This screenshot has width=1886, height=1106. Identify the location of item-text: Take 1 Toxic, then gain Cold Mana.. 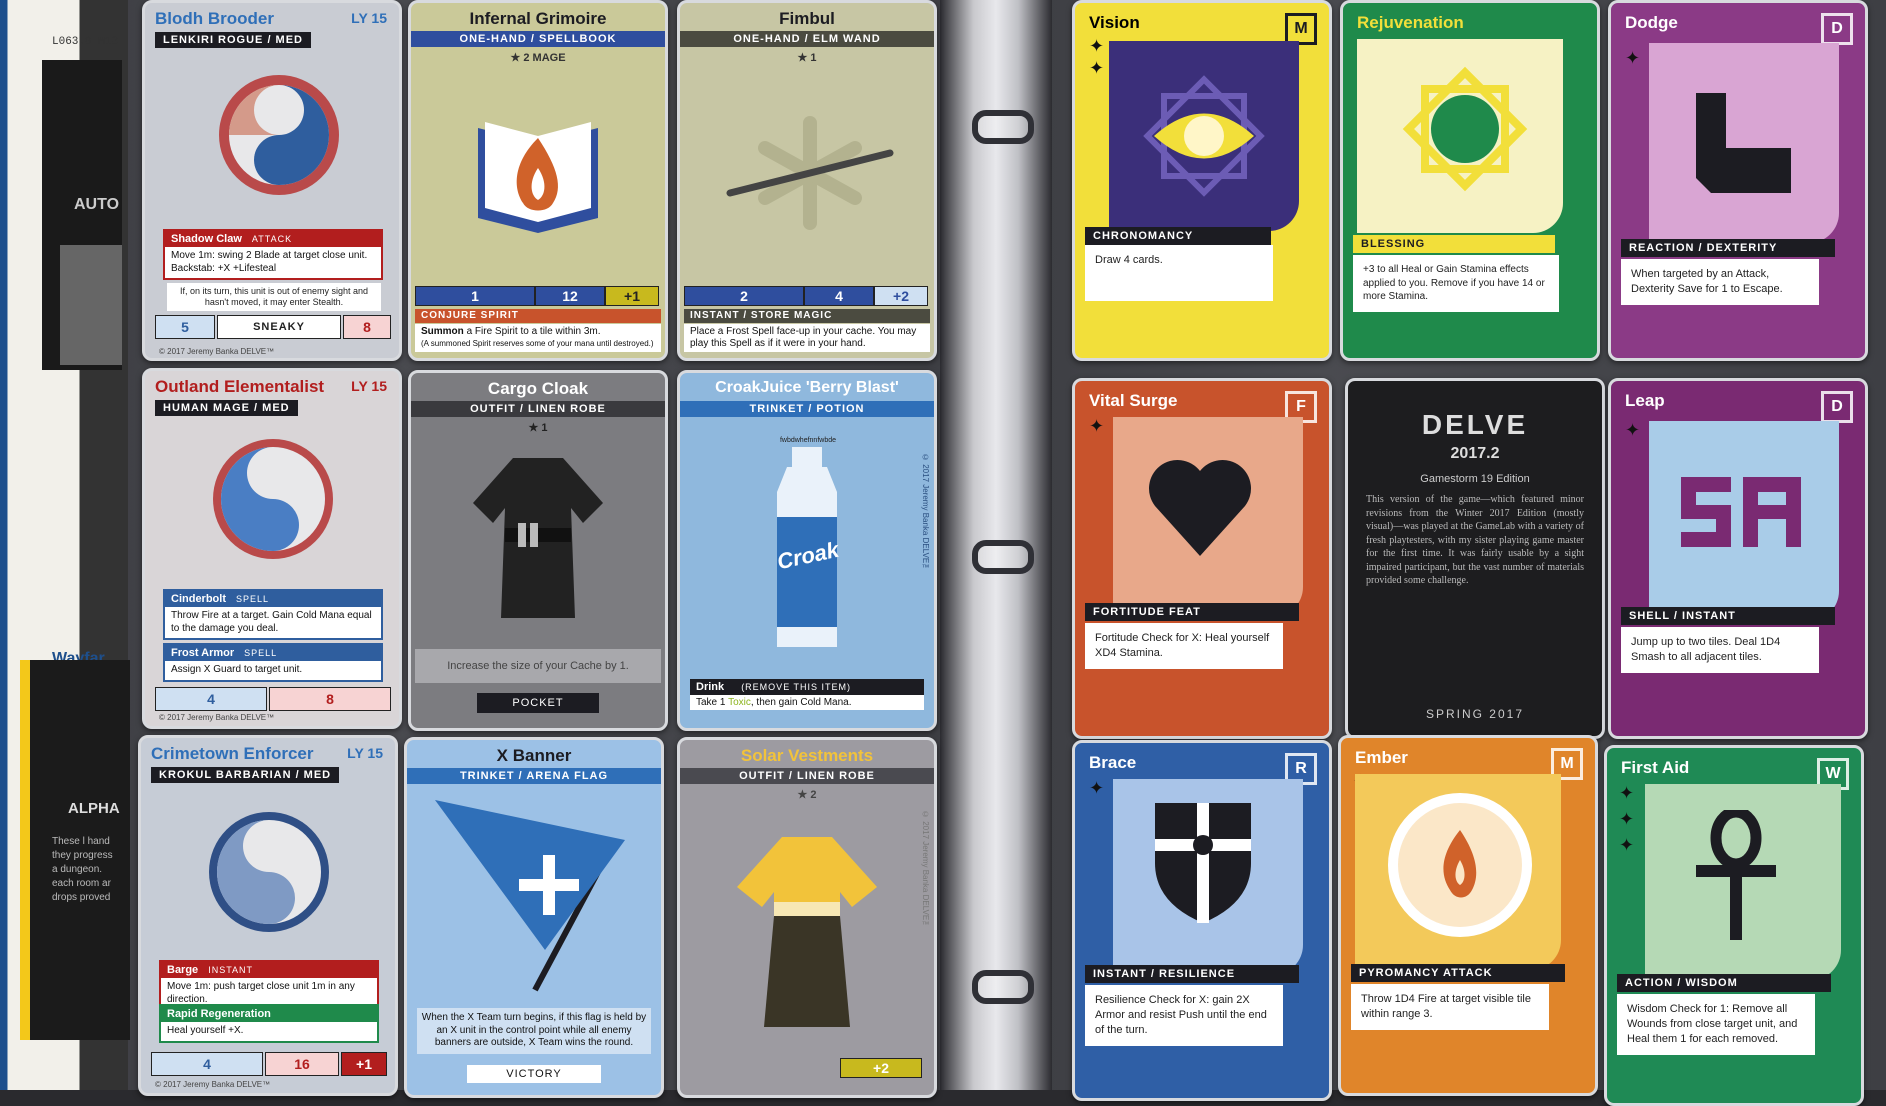
(807, 702).